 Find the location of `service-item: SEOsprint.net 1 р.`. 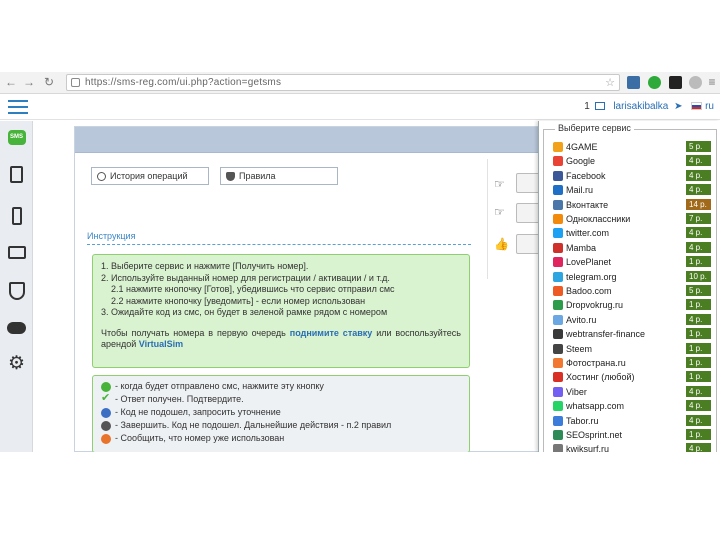

service-item: SEOsprint.net 1 р. is located at coordinates (634, 435).